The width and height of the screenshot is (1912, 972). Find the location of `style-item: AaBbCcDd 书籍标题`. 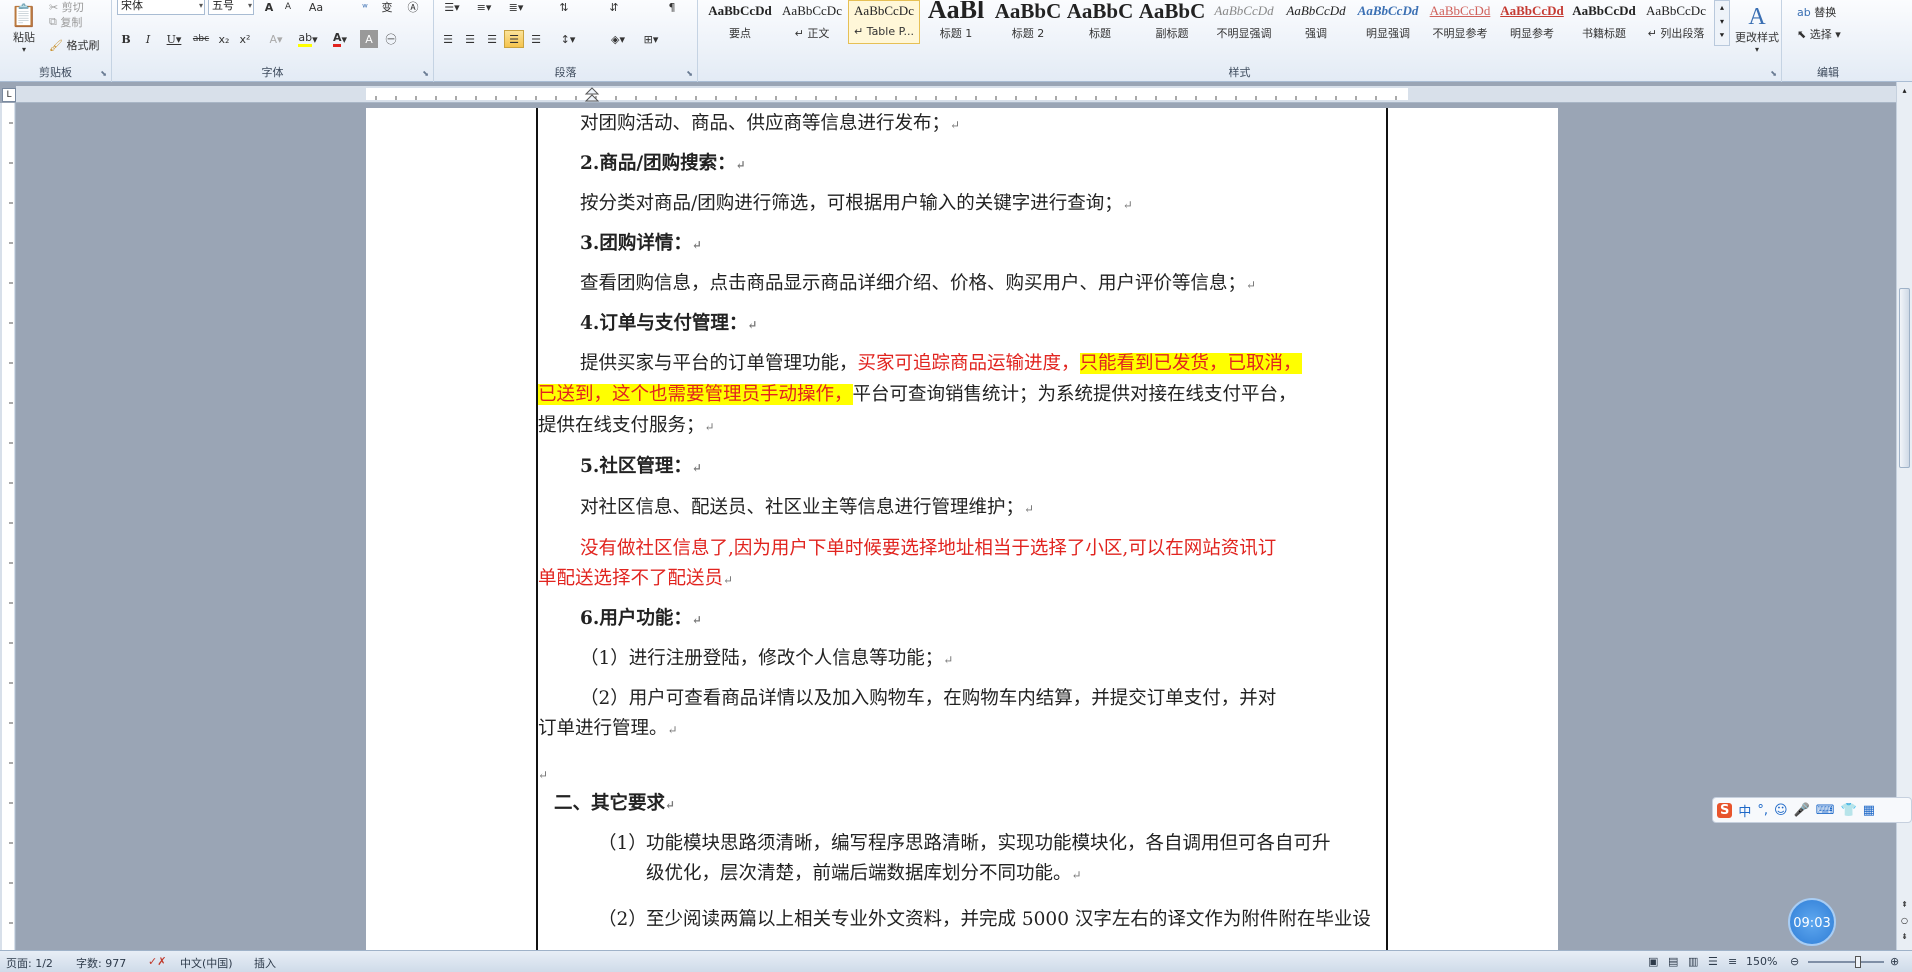

style-item: AaBbCcDd 书籍标题 is located at coordinates (1604, 22).